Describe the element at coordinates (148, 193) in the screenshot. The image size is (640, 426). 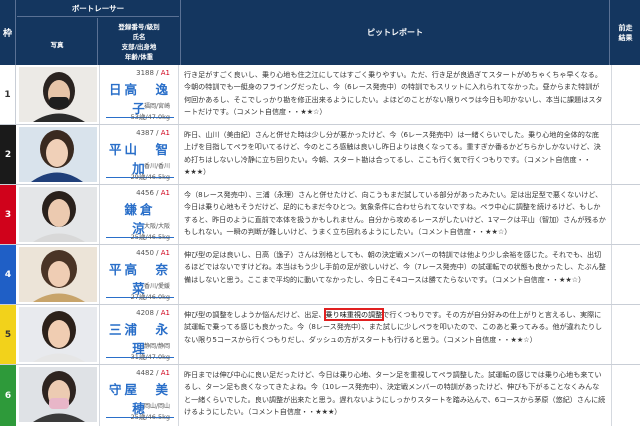
I see `registration-number: 4456 /` at that location.